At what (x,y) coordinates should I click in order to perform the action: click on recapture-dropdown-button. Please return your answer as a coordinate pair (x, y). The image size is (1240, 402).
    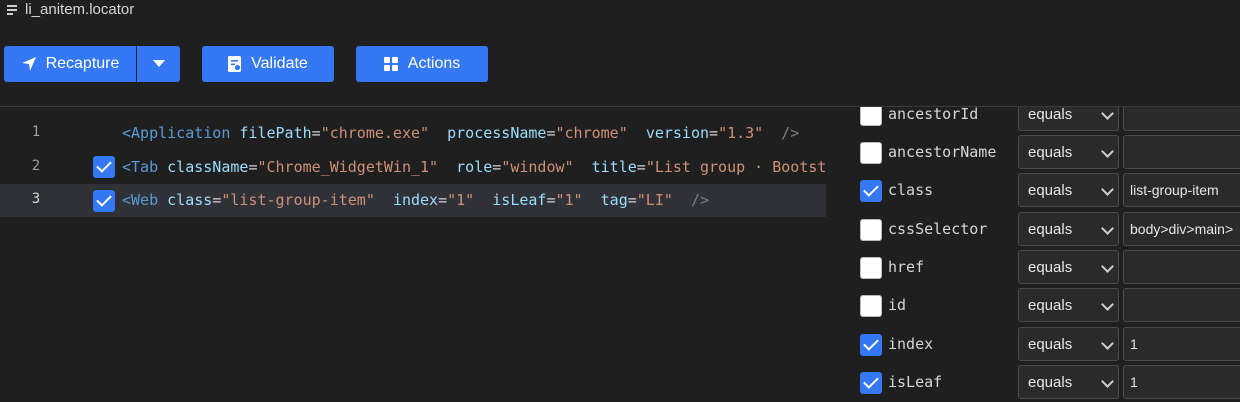
    Looking at the image, I should click on (158, 64).